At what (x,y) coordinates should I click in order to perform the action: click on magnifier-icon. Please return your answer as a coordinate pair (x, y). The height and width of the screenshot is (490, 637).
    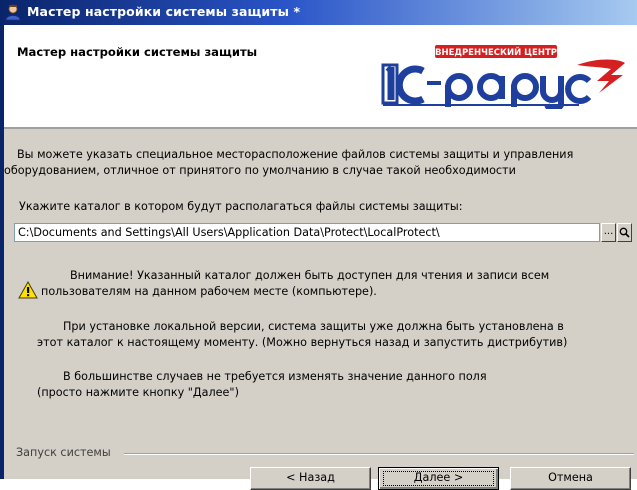
    Looking at the image, I should click on (624, 232).